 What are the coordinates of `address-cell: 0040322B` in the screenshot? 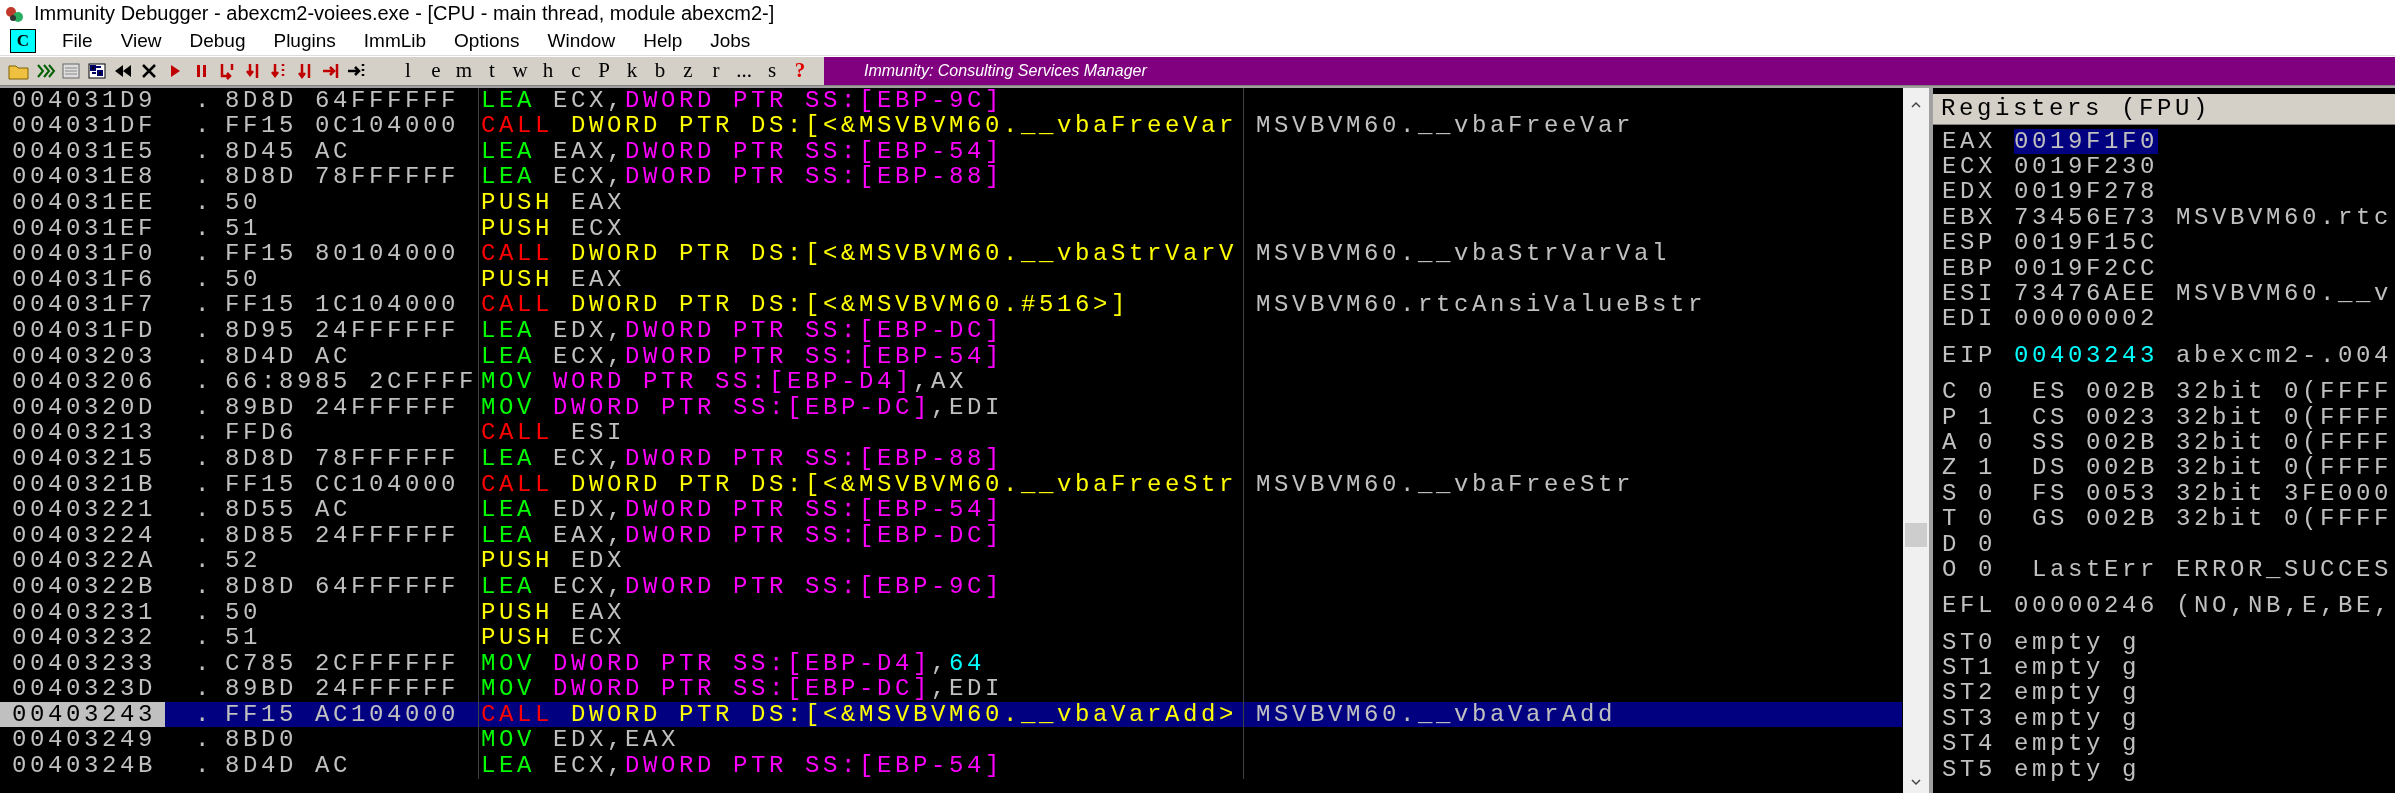 It's located at (82, 586).